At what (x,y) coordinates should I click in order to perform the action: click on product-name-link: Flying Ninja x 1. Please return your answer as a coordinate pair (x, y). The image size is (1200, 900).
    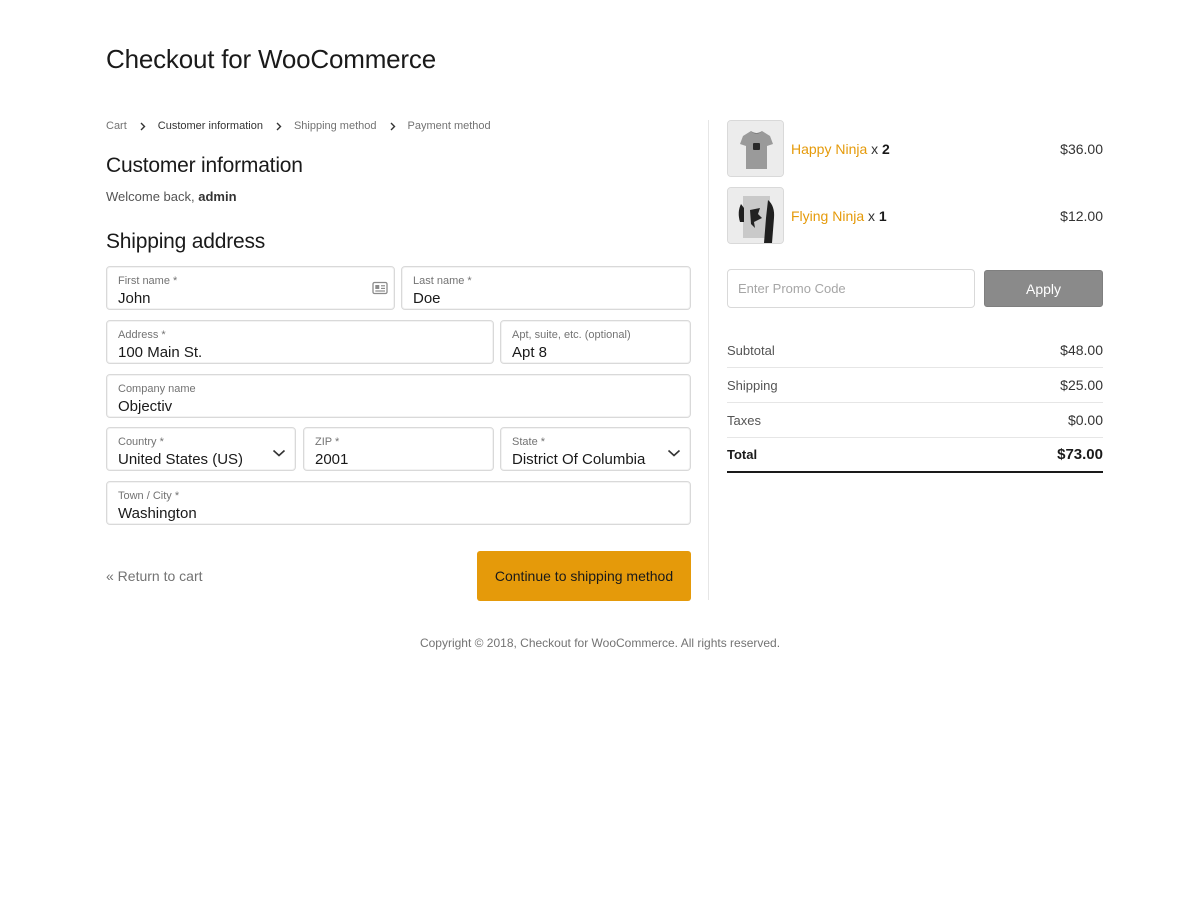
    Looking at the image, I should click on (839, 216).